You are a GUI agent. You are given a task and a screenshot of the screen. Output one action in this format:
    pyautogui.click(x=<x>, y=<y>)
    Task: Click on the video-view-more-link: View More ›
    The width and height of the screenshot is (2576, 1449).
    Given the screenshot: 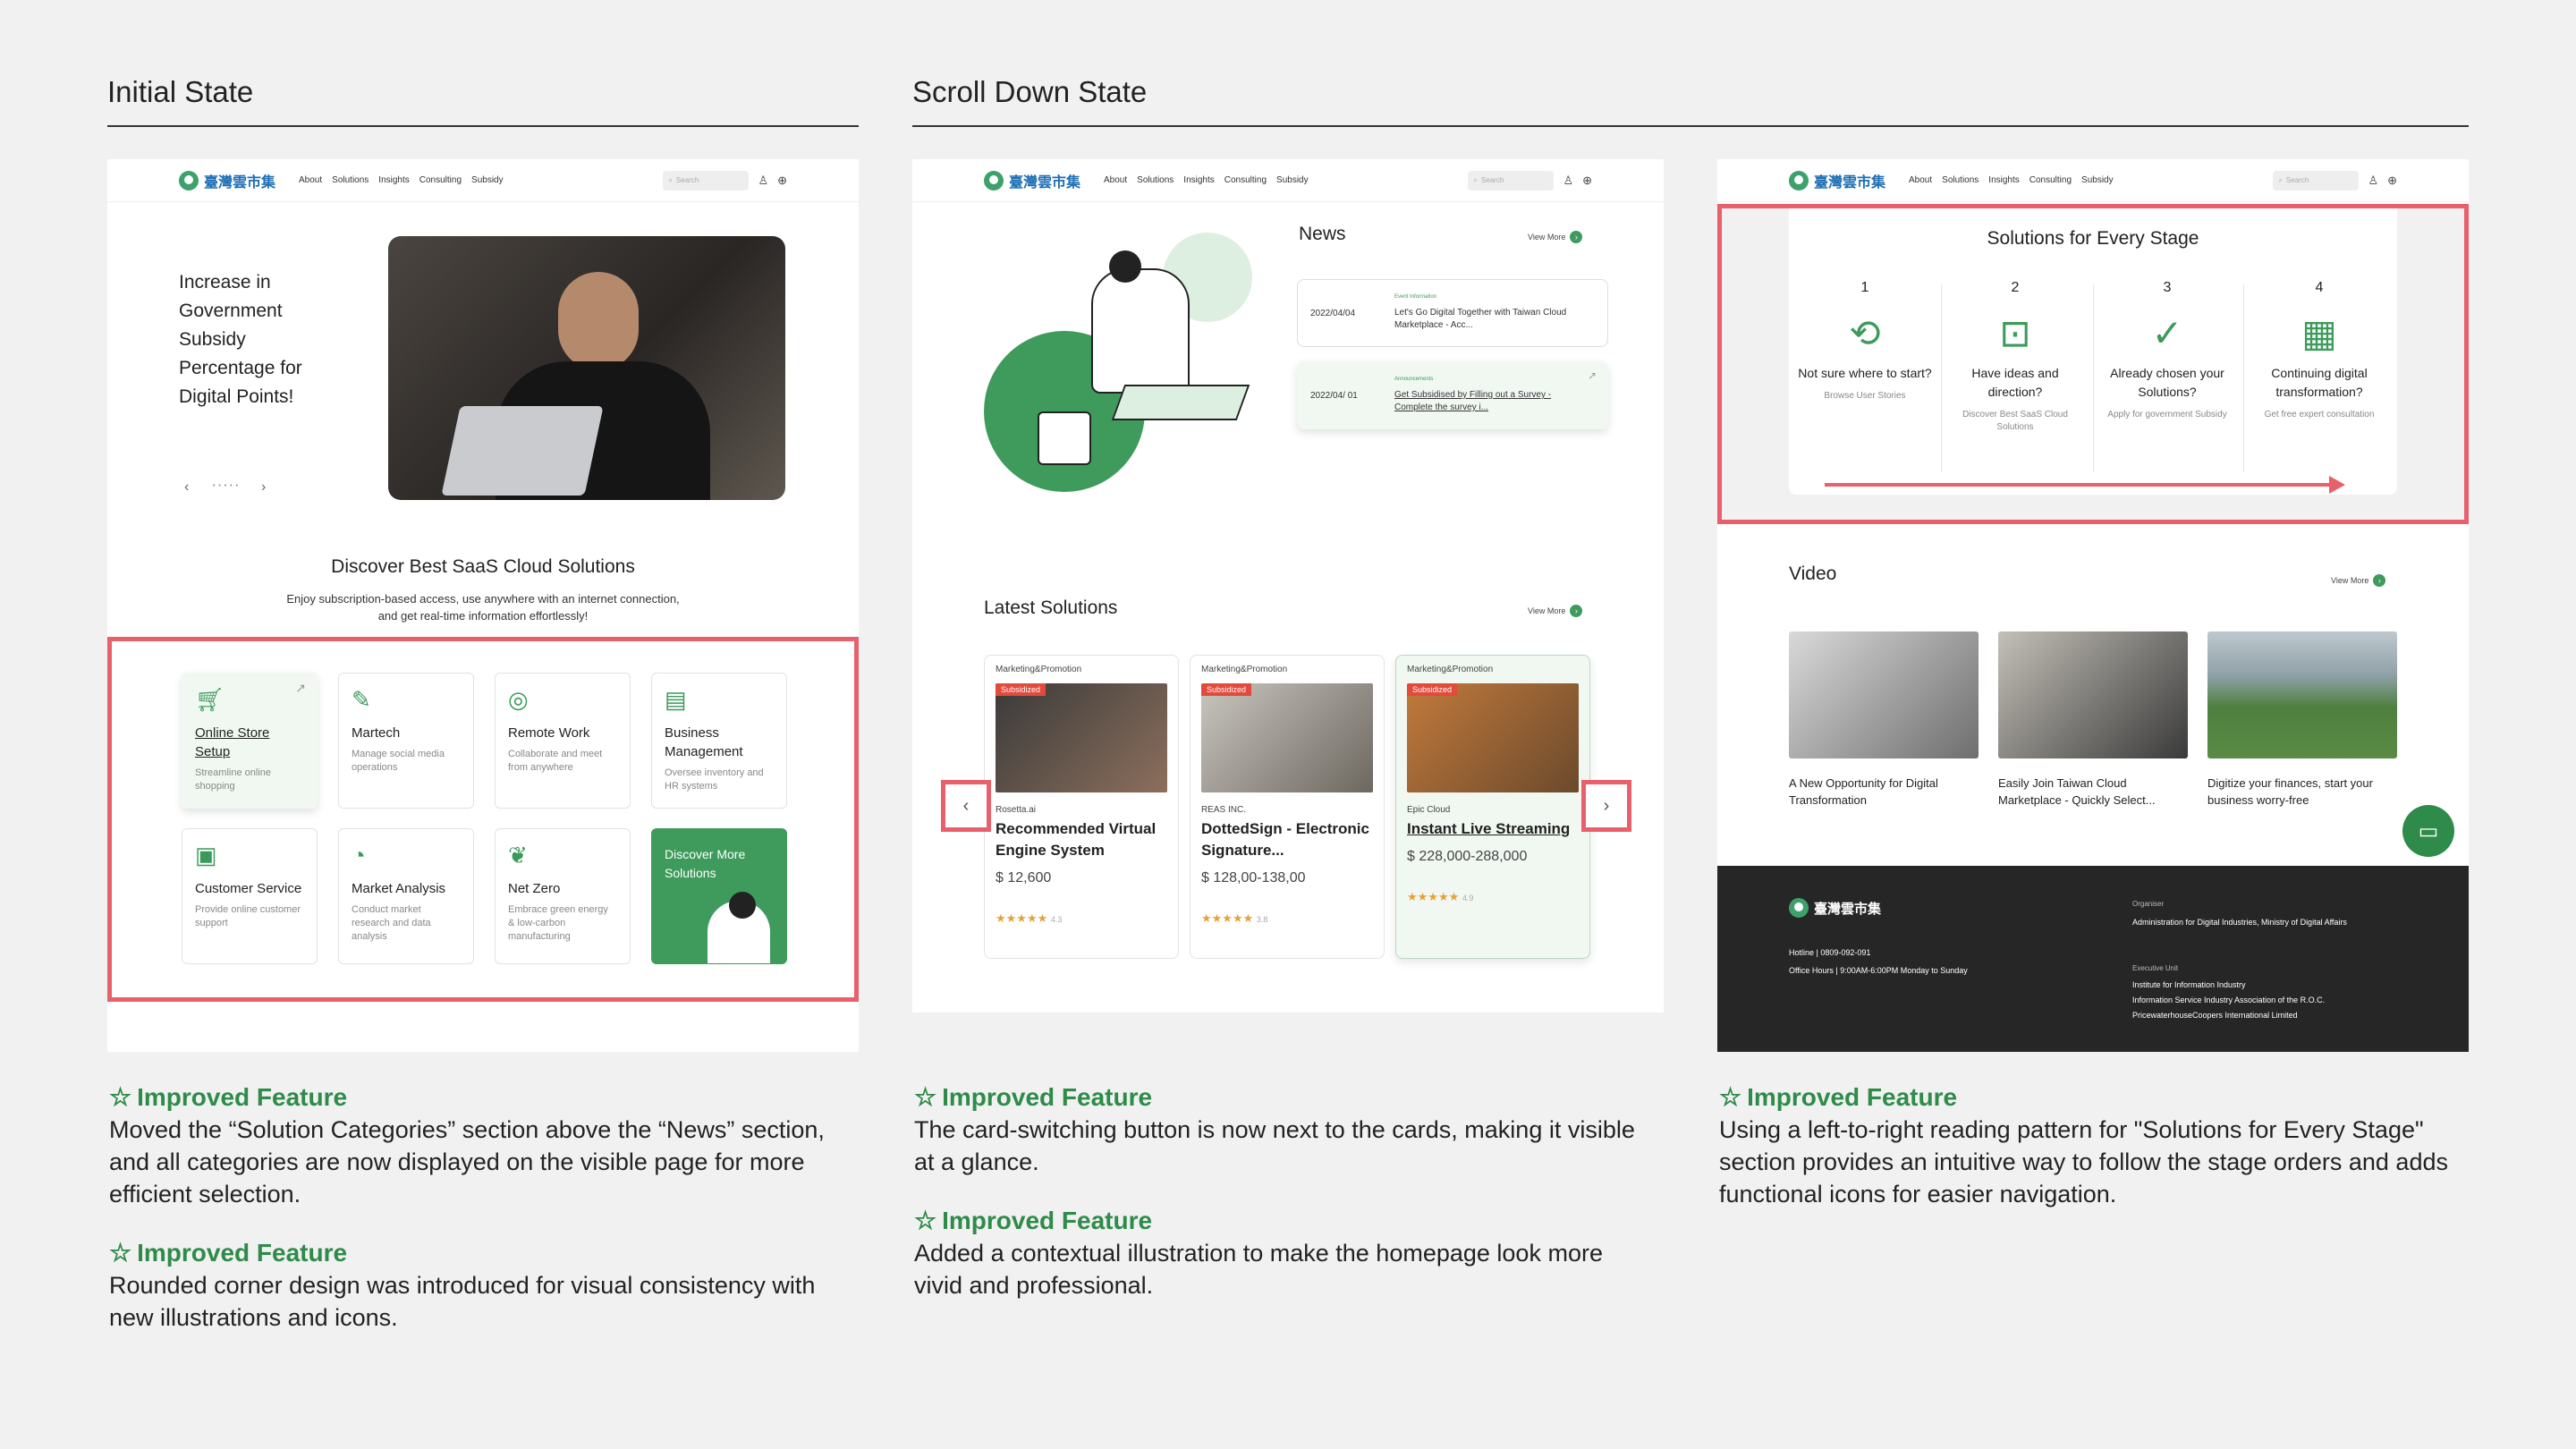 What is the action you would take?
    pyautogui.click(x=2358, y=580)
    